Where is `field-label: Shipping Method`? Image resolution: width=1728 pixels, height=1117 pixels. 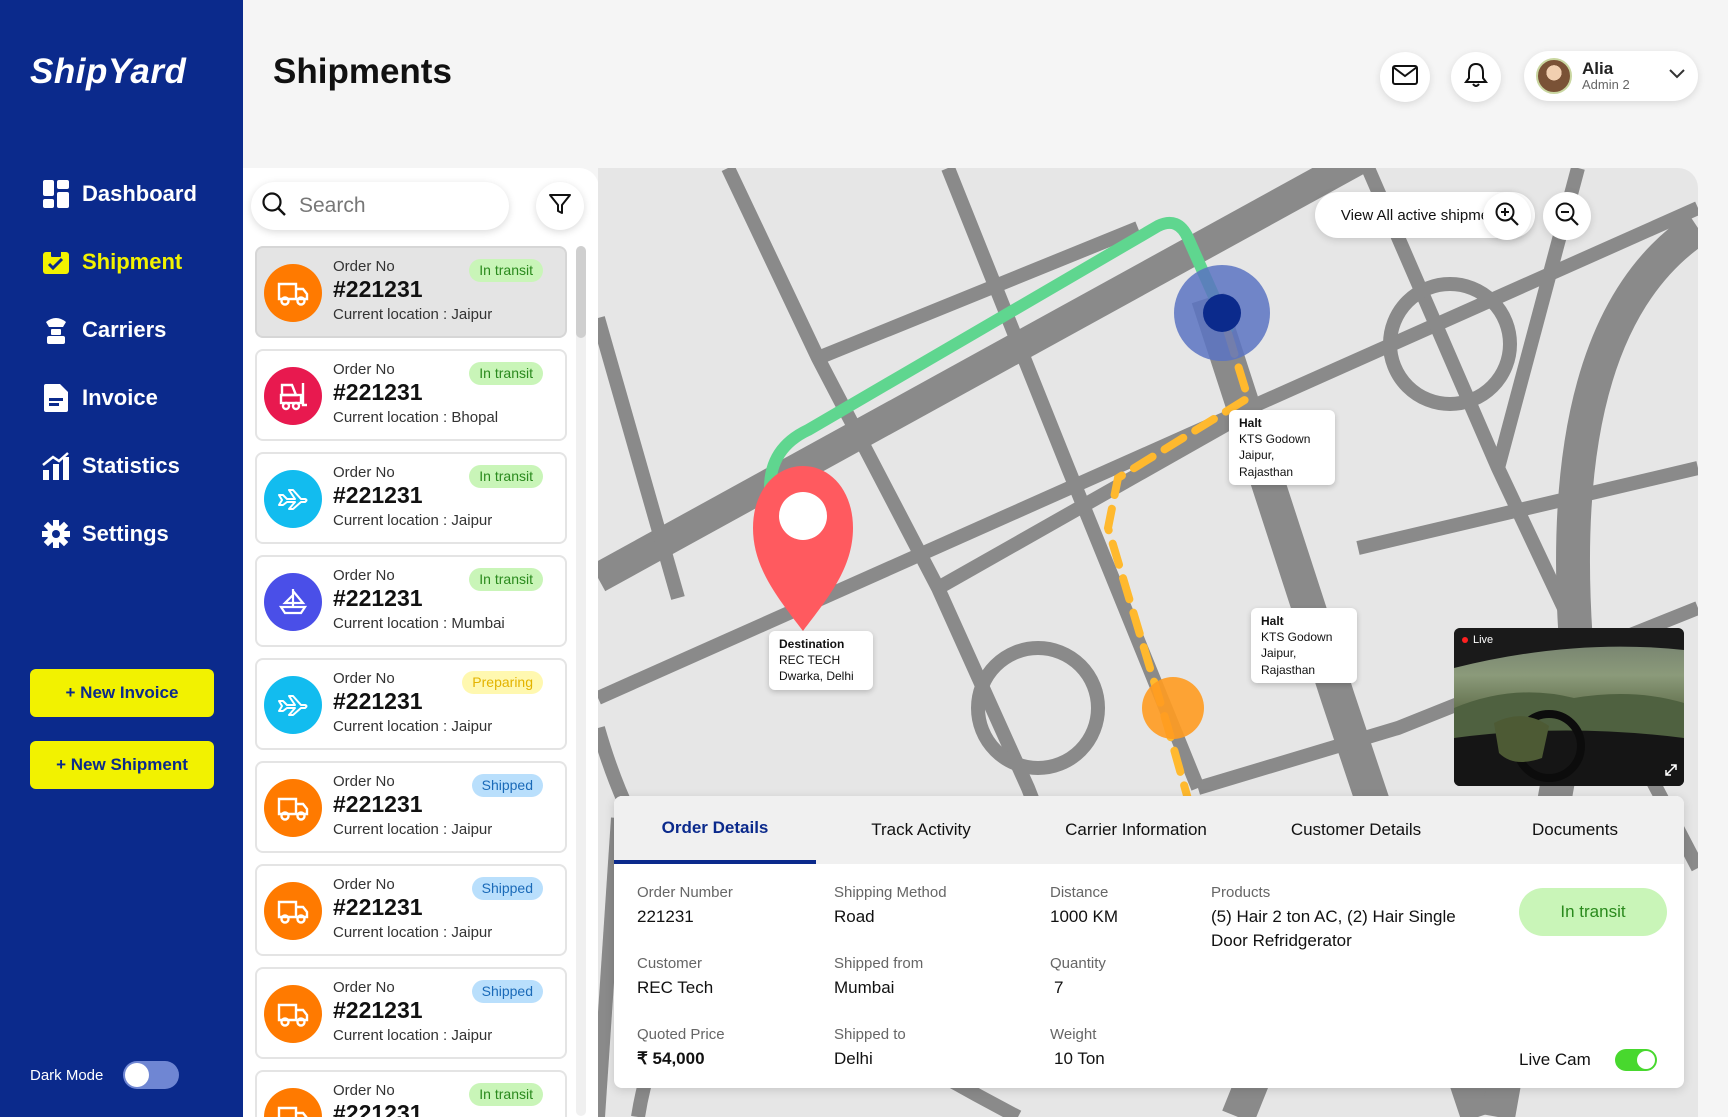
field-label: Shipping Method is located at coordinates (890, 892).